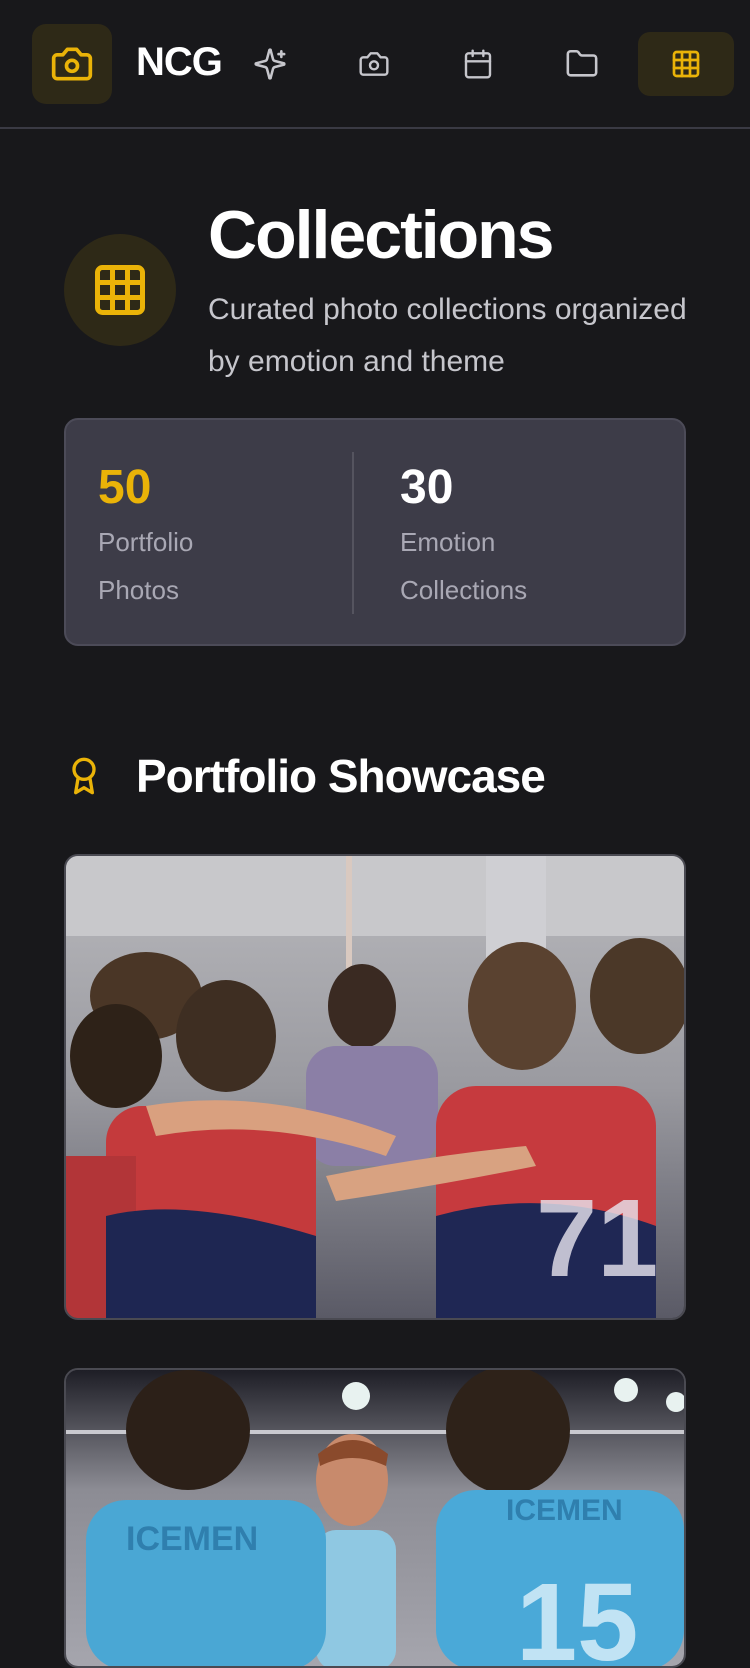 This screenshot has height=1668, width=750. I want to click on top-nav: NCG, so click(375, 64).